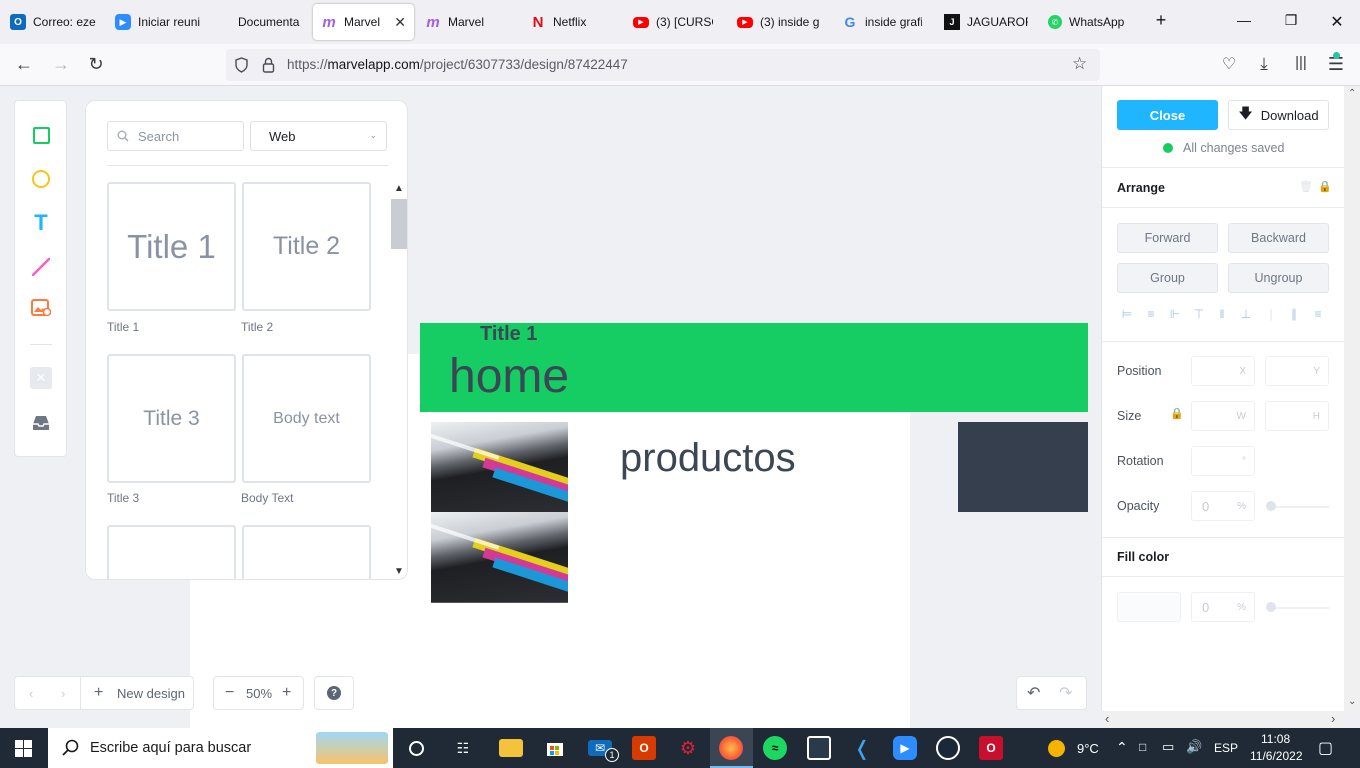 This screenshot has height=768, width=1360. Describe the element at coordinates (905, 748) in the screenshot. I see `zoom-app-icon: ▶` at that location.